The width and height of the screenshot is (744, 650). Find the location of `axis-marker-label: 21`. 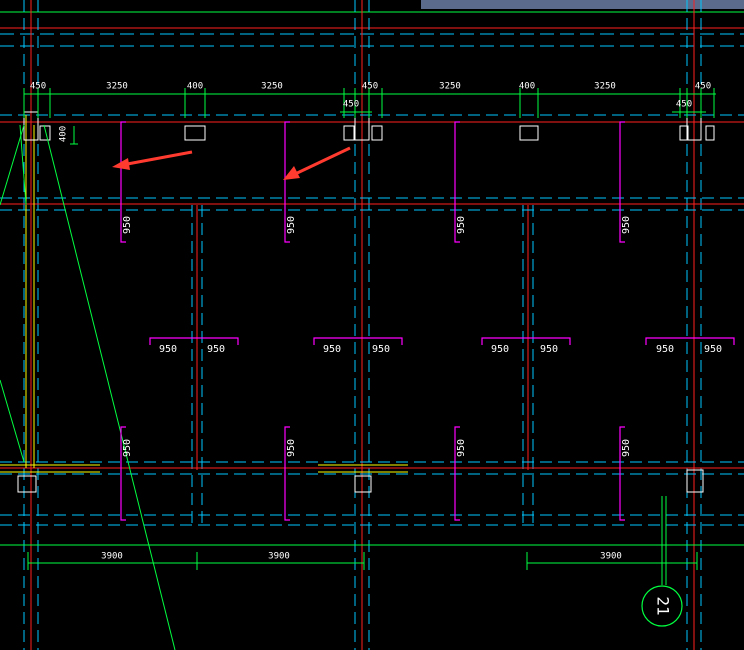

axis-marker-label: 21 is located at coordinates (663, 605).